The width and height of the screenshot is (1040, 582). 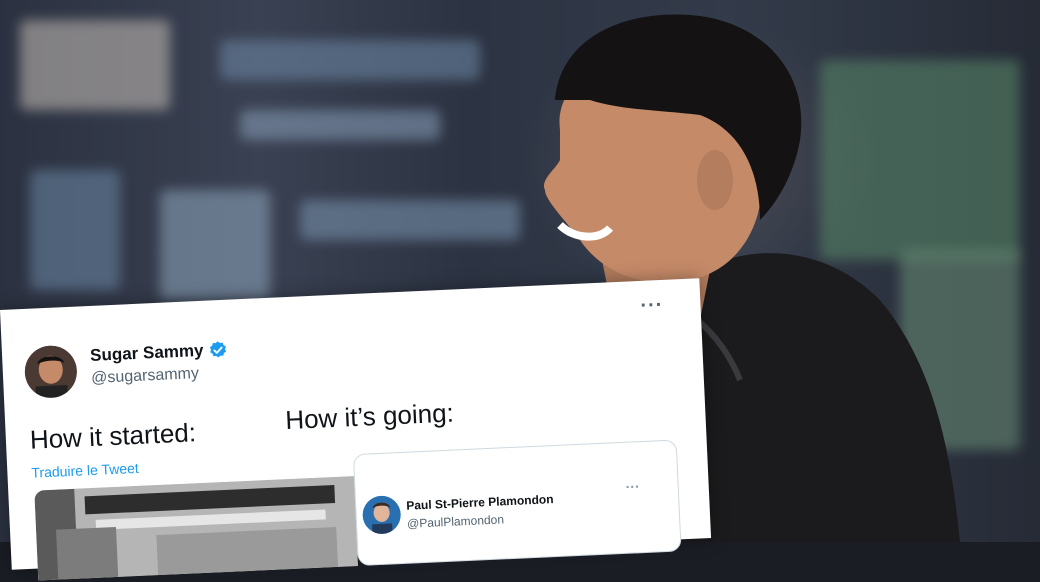 What do you see at coordinates (369, 416) in the screenshot?
I see `tweet-text-how-its-going: How it’s going:` at bounding box center [369, 416].